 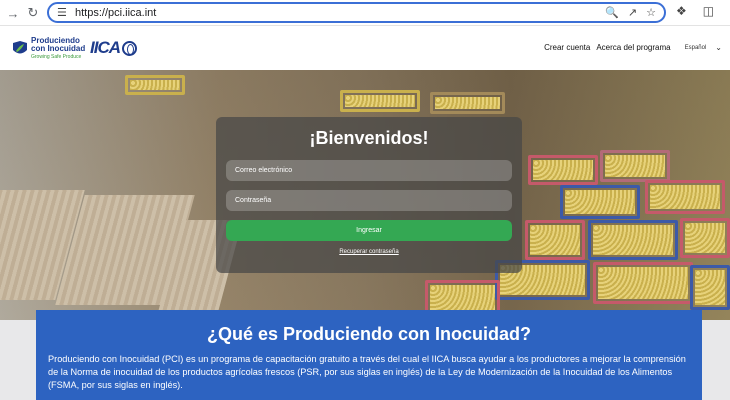 I want to click on side-strip-left, so click(x=18, y=360).